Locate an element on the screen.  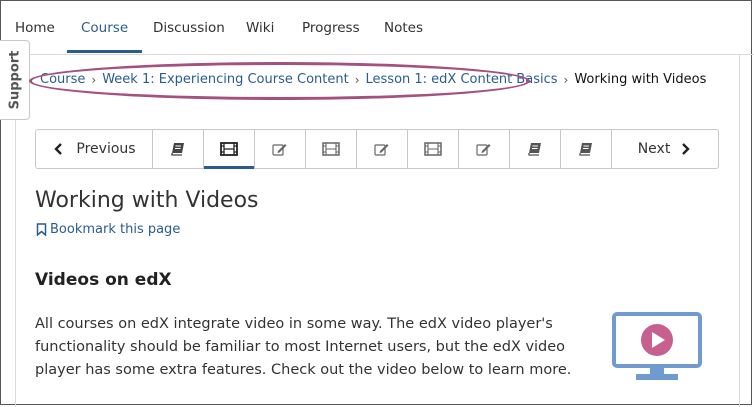
sequence-nav: Previous Next is located at coordinates (377, 149).